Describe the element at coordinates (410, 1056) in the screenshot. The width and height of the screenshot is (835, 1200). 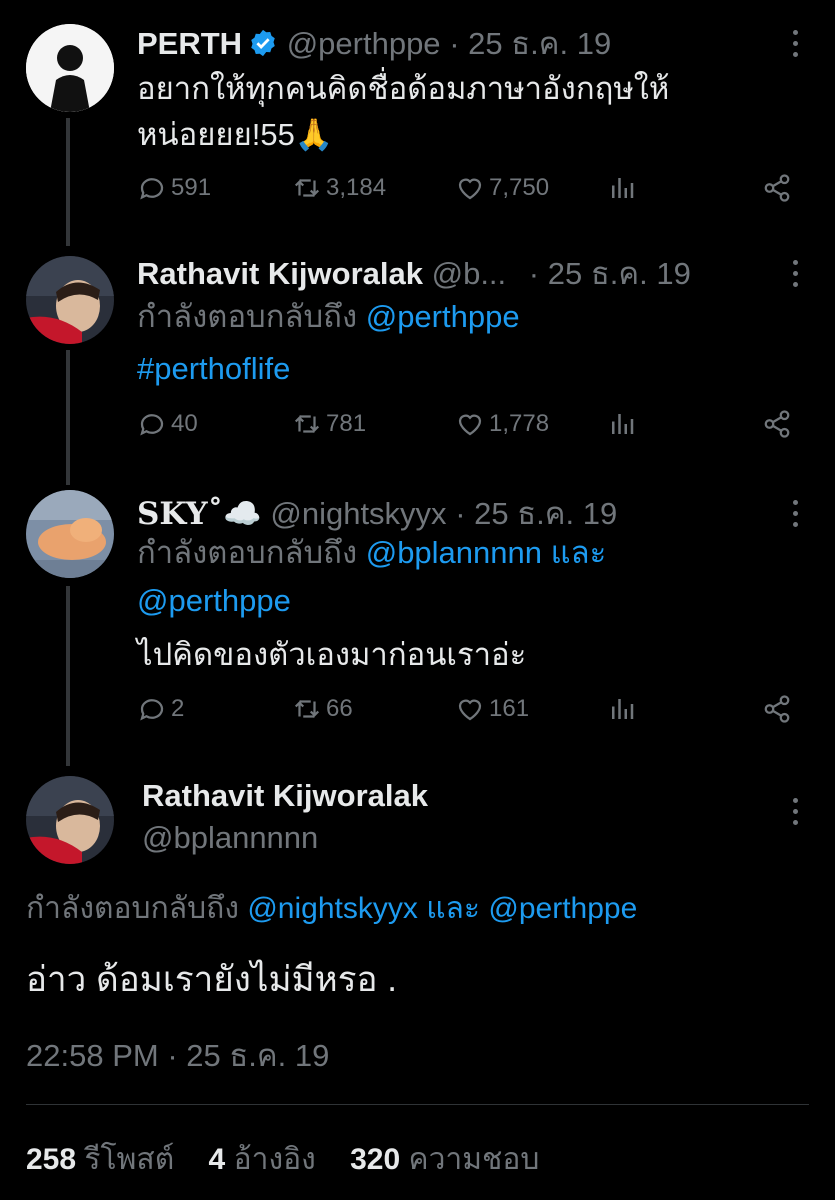
I see `timestamp: 22:58 PM · 25 ธ.ค. 19` at that location.